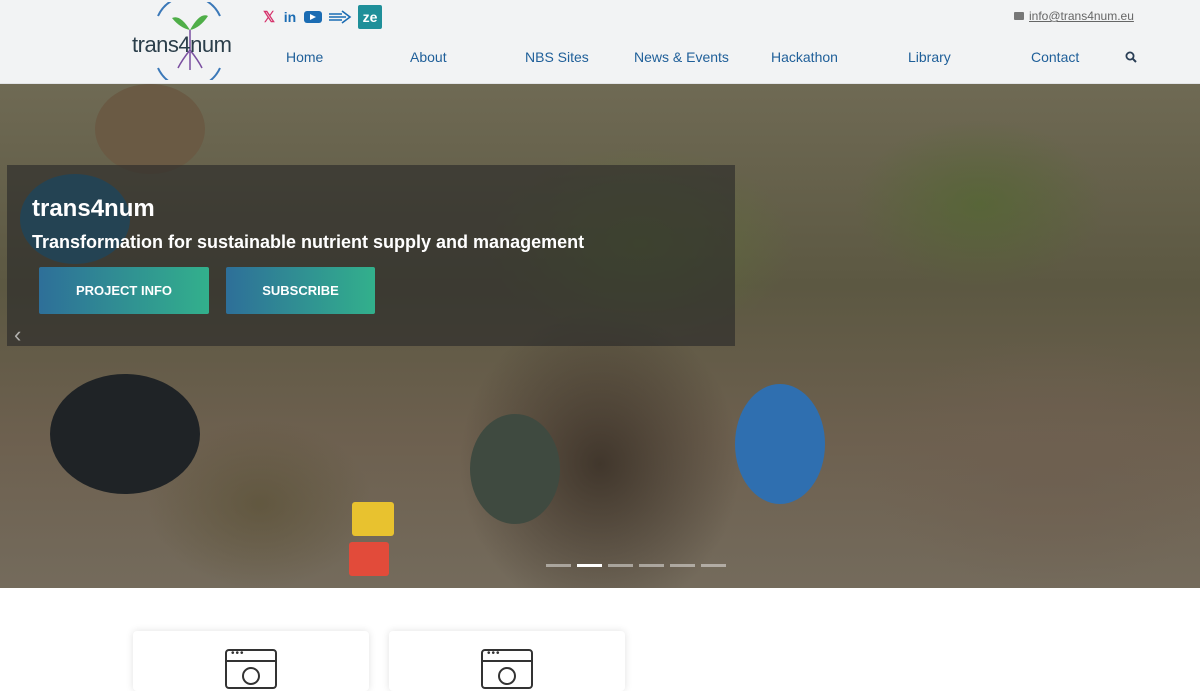  Describe the element at coordinates (1081, 16) in the screenshot. I see `email-link: info@trans4num.eu` at that location.